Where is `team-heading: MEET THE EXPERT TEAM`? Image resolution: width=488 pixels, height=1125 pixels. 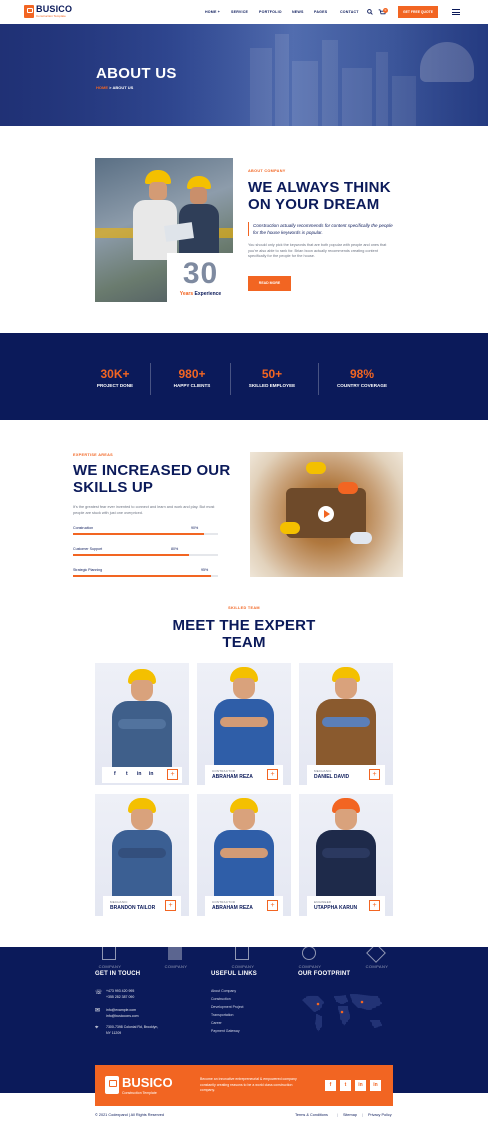 team-heading: MEET THE EXPERT TEAM is located at coordinates (244, 634).